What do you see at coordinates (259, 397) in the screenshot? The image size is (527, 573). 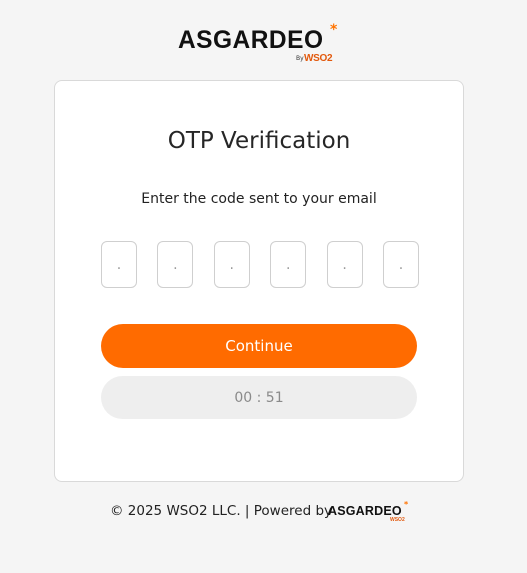 I see `resend-timer-button: 00 : 51` at bounding box center [259, 397].